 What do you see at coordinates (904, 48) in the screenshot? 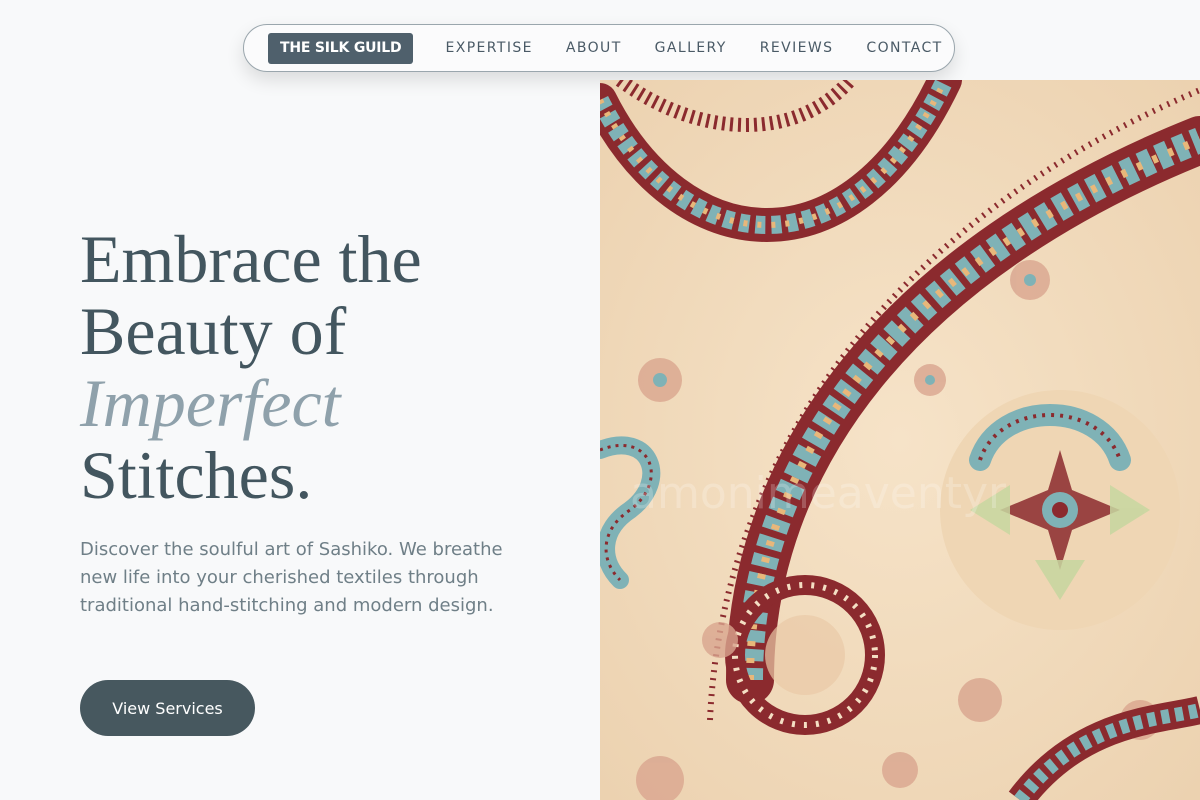
I see `nav-link-contact: CONTACT` at bounding box center [904, 48].